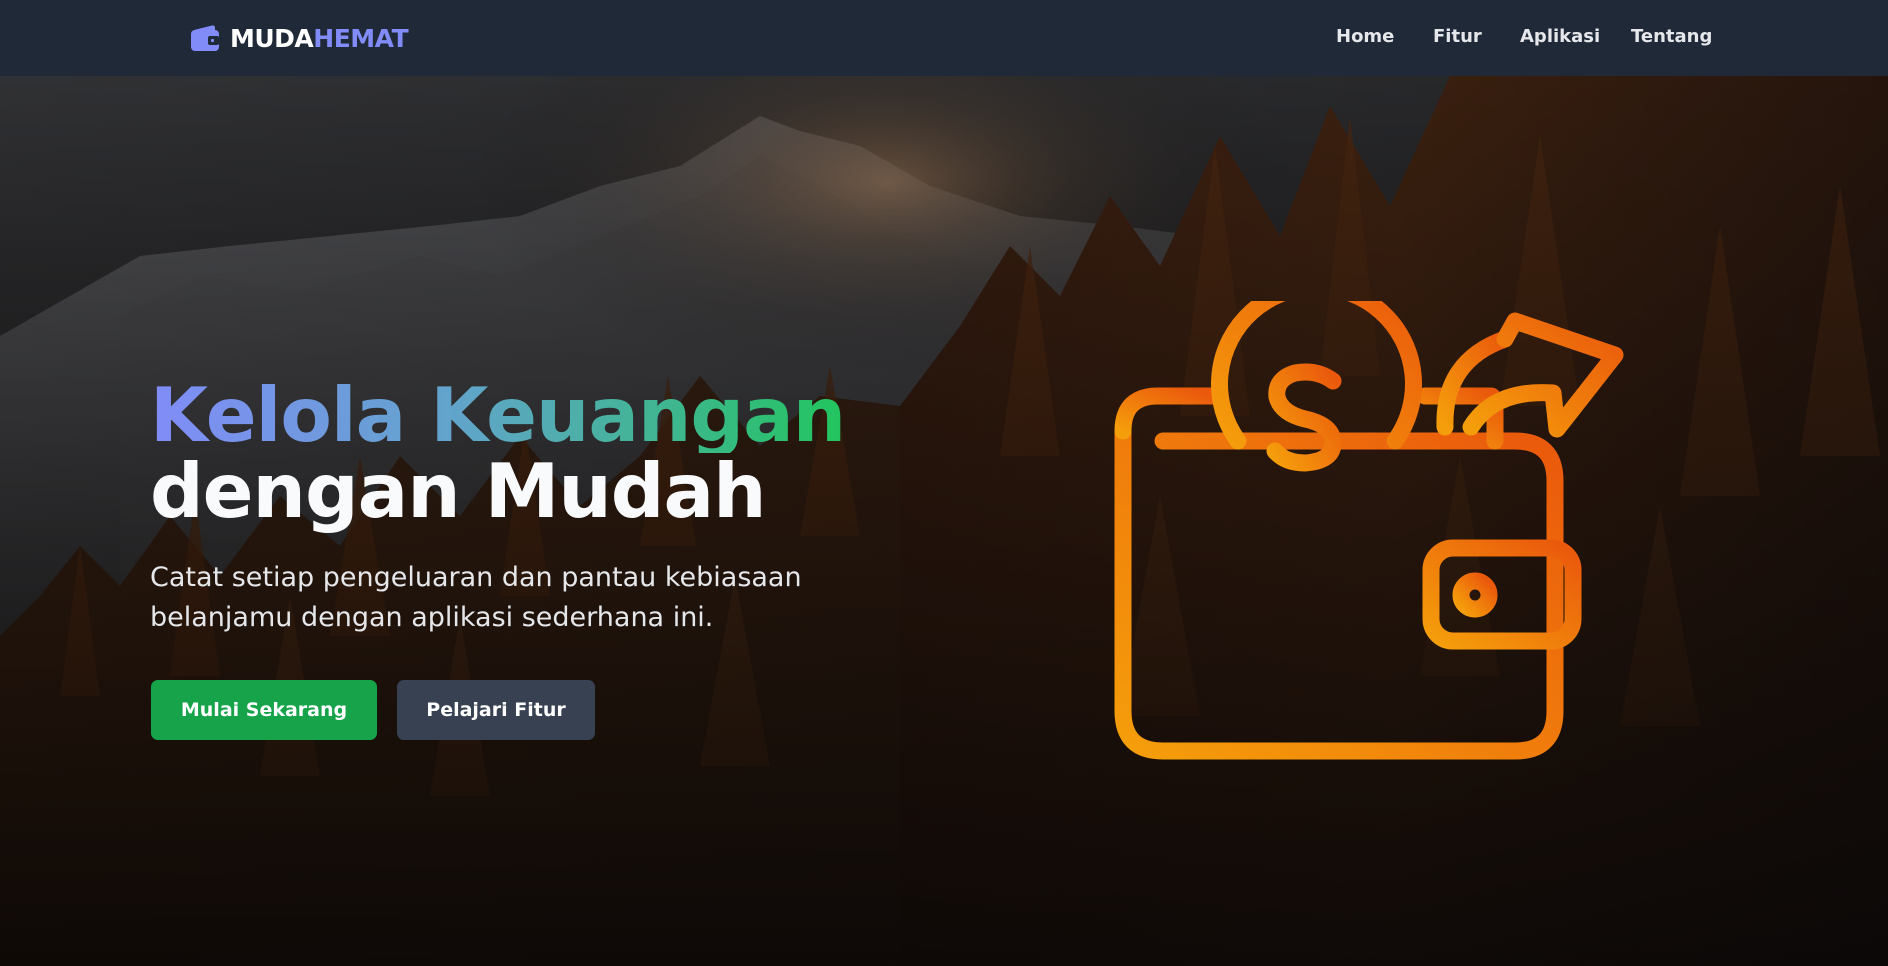 The height and width of the screenshot is (966, 1888). I want to click on hero-title: dengan Mudah, so click(458, 491).